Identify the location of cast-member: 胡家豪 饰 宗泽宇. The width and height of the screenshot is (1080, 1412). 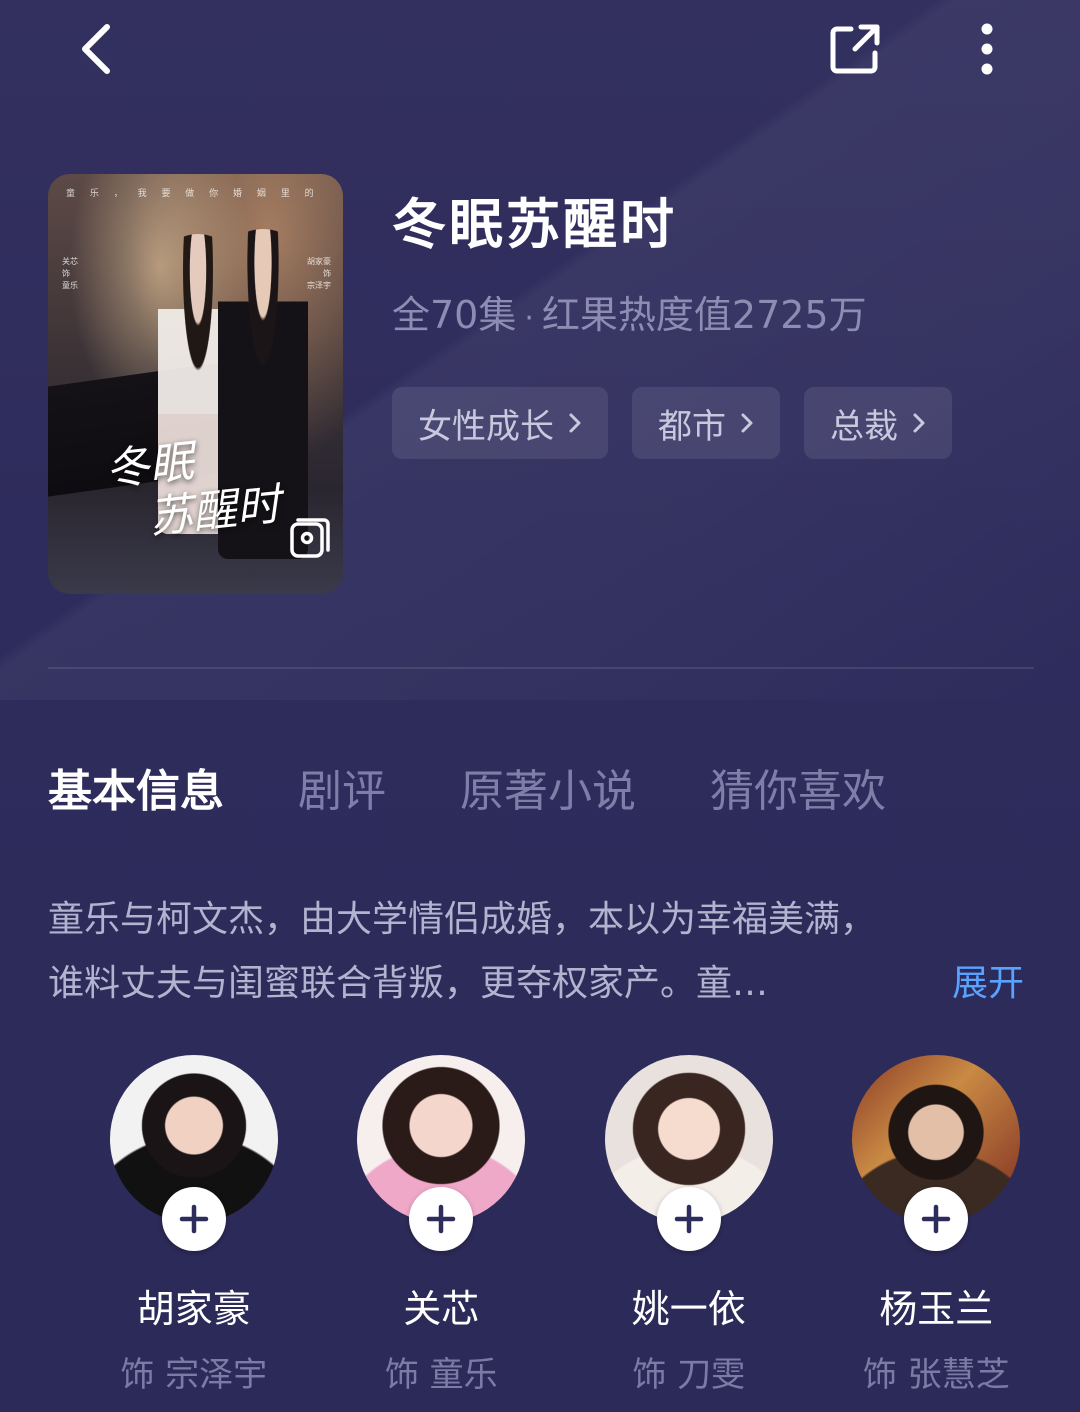
(194, 1225).